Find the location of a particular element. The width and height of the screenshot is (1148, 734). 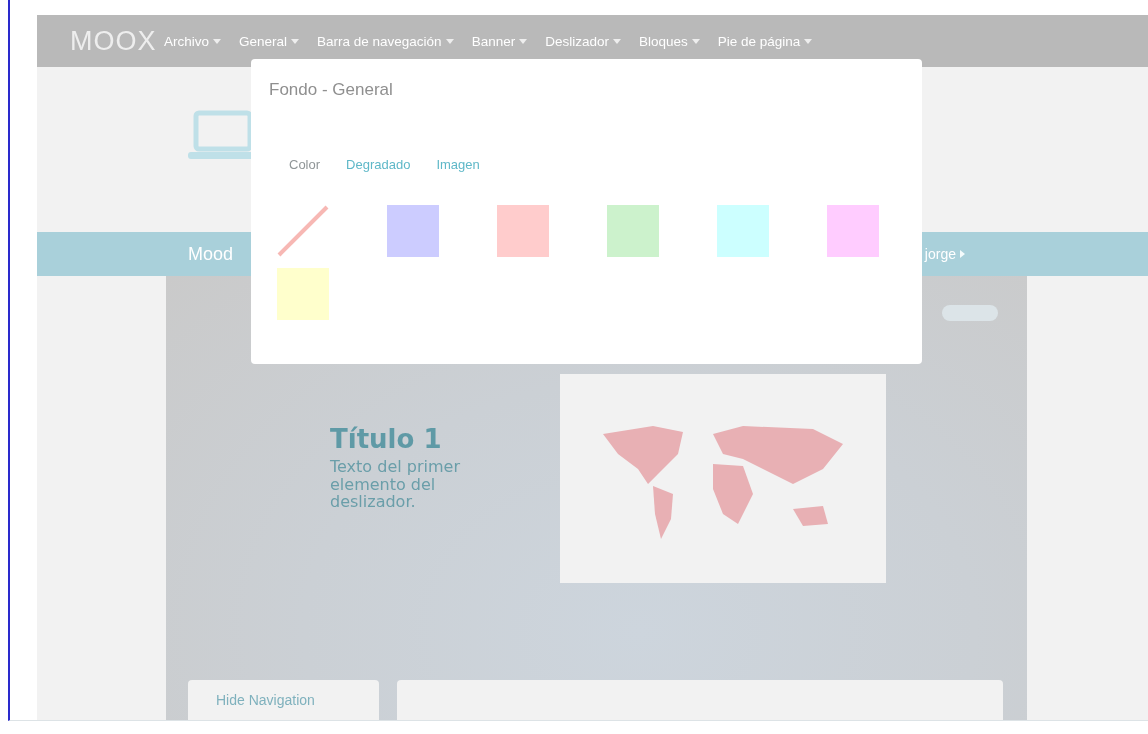

slide-text: Texto del primer elemento del deslizador. is located at coordinates (395, 484).